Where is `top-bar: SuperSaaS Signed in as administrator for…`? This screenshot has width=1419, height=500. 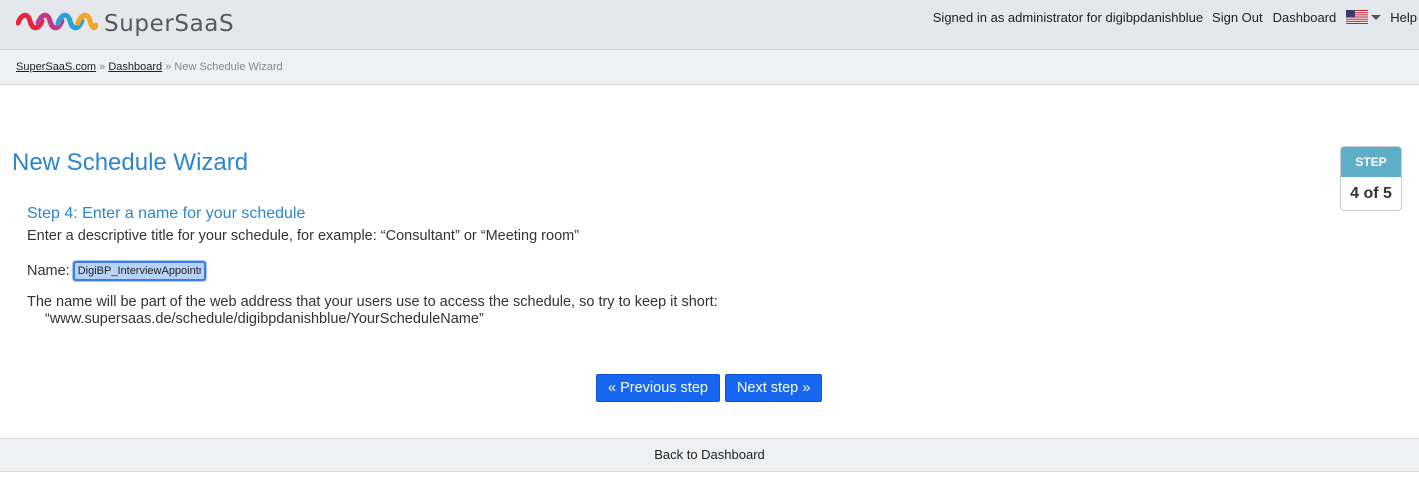 top-bar: SuperSaaS Signed in as administrator for… is located at coordinates (709, 25).